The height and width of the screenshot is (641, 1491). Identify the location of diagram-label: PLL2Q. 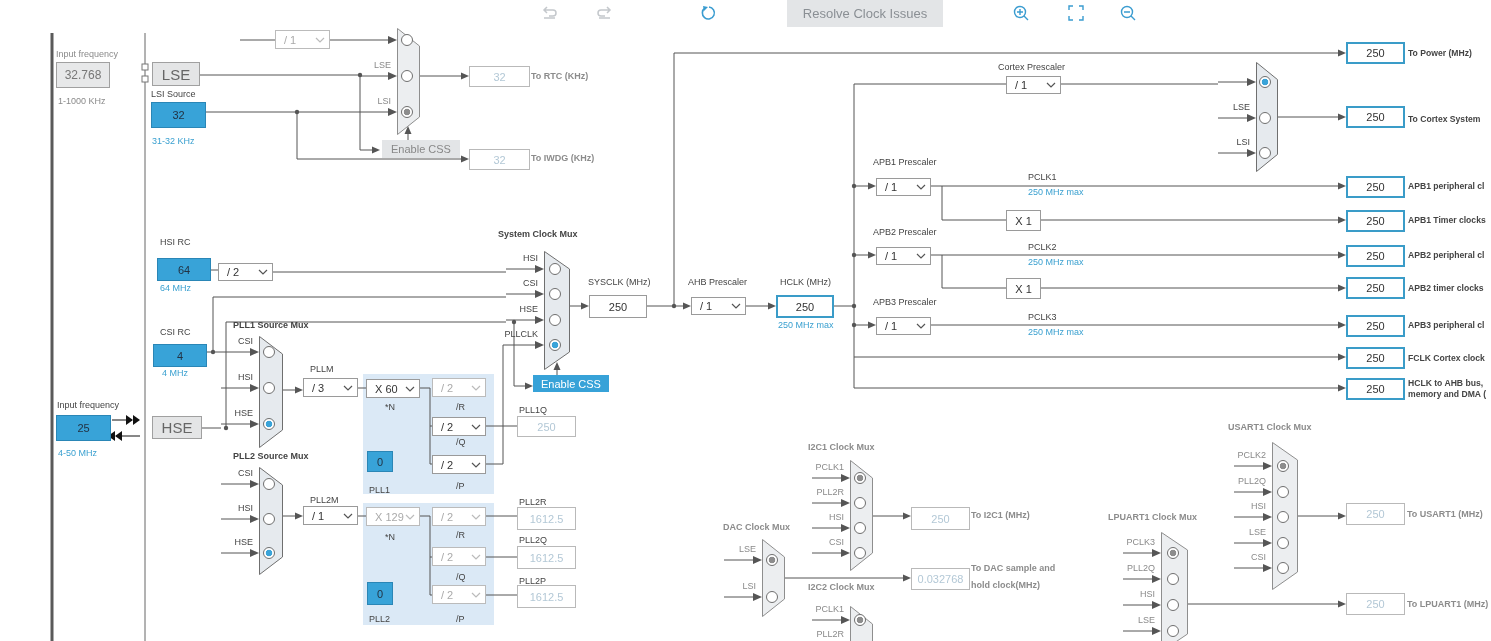
(533, 540).